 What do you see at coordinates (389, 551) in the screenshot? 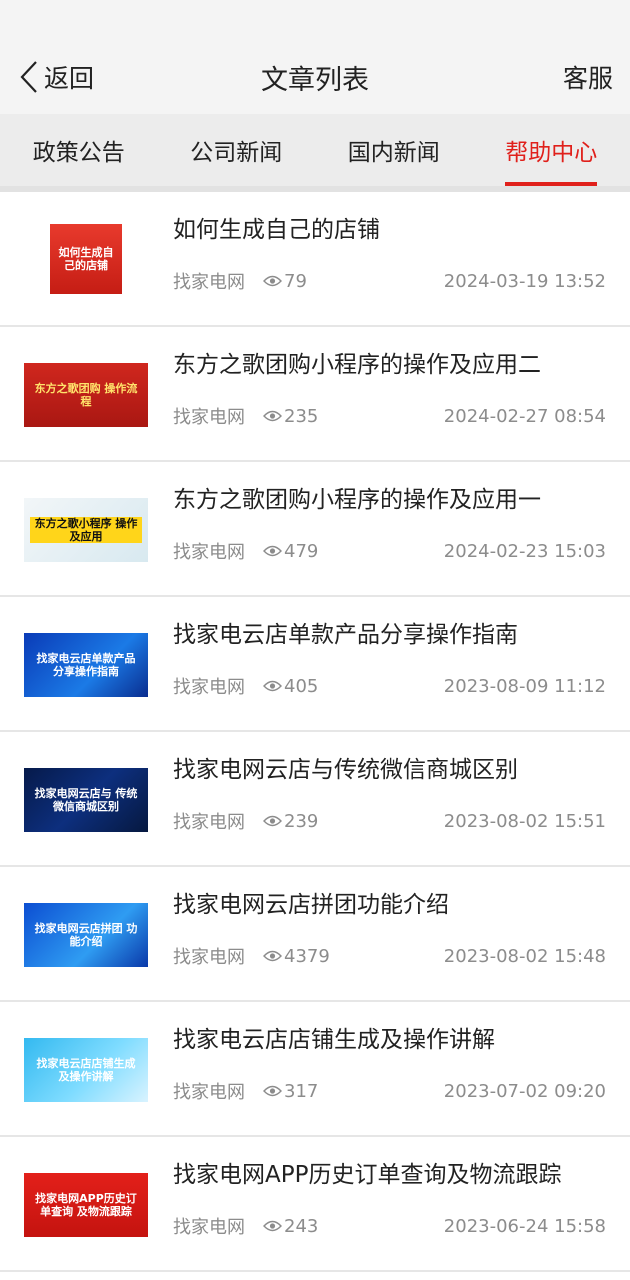
I see `article-meta: 找家电网 479 2024-02-23 15:03` at bounding box center [389, 551].